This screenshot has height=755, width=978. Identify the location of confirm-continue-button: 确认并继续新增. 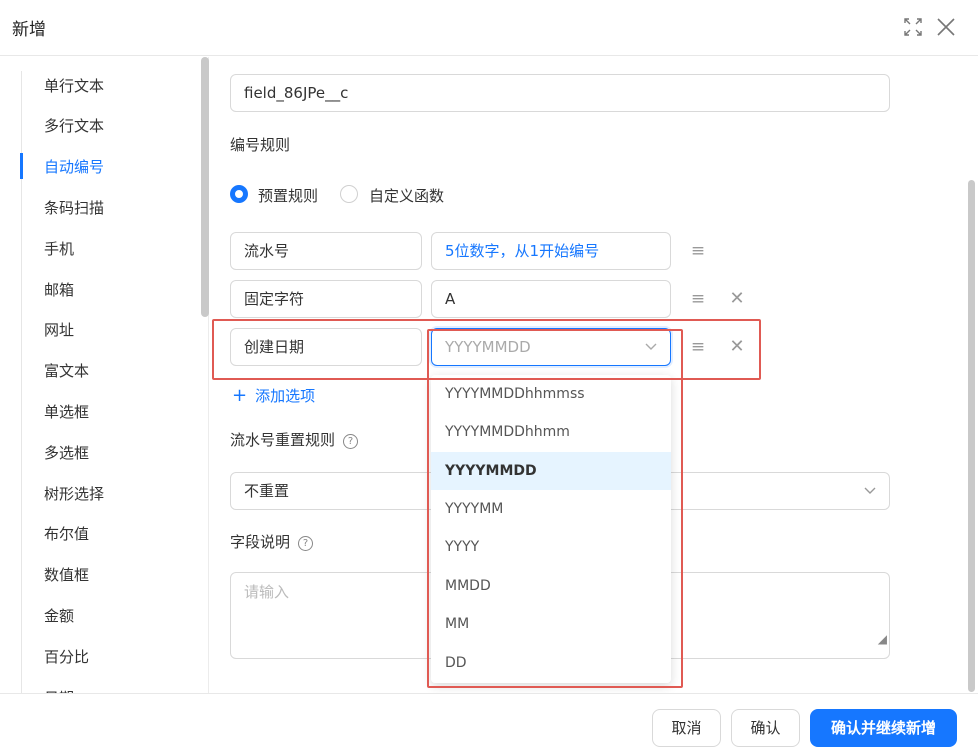
(883, 728).